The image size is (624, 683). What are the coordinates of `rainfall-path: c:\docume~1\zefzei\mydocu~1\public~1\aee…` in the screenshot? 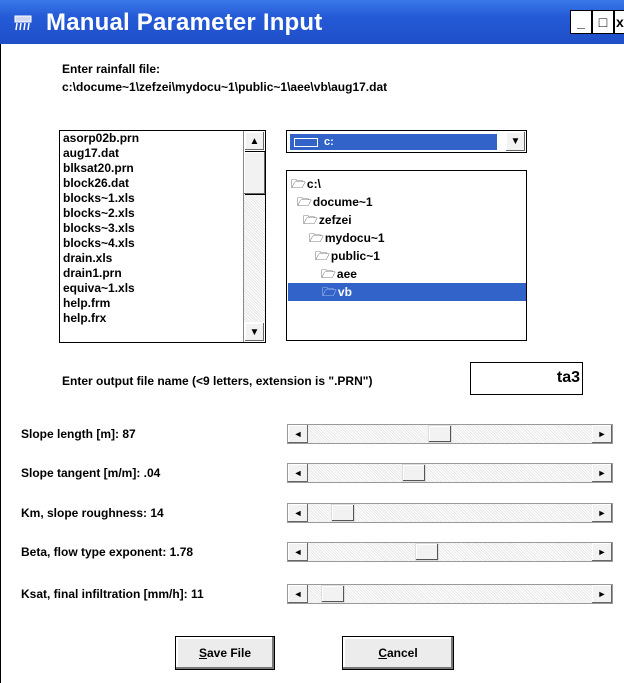 It's located at (225, 87).